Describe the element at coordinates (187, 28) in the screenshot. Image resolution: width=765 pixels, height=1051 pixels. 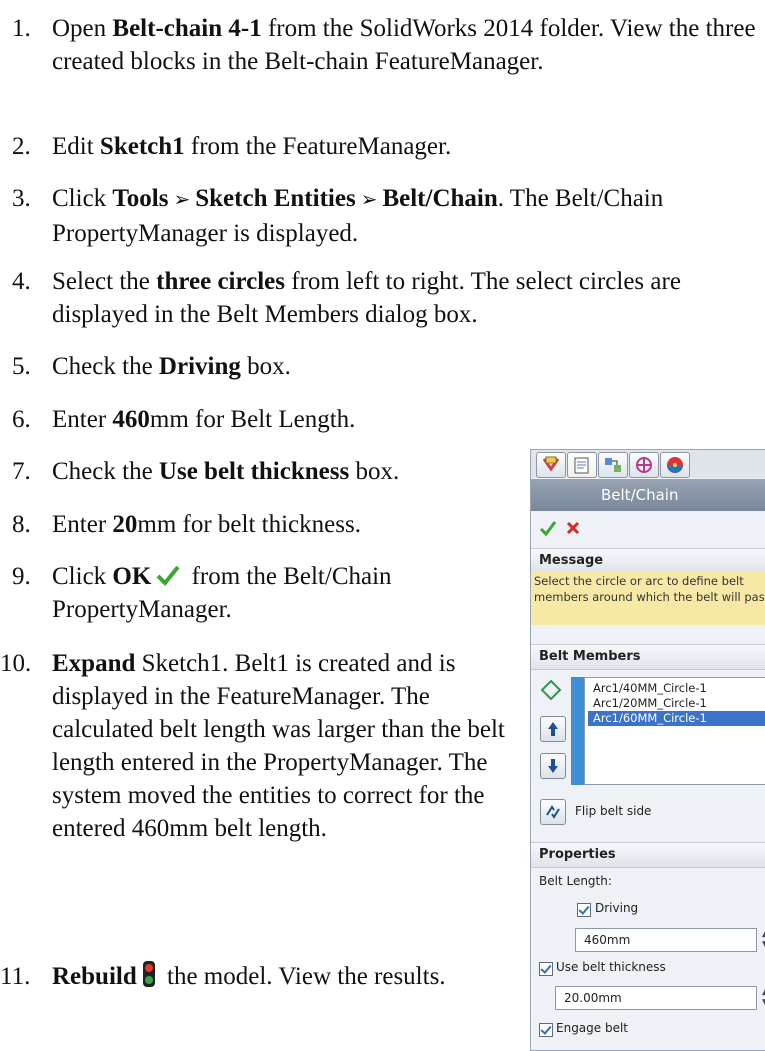
I see `bold-term: Belt-chain 4-1` at that location.